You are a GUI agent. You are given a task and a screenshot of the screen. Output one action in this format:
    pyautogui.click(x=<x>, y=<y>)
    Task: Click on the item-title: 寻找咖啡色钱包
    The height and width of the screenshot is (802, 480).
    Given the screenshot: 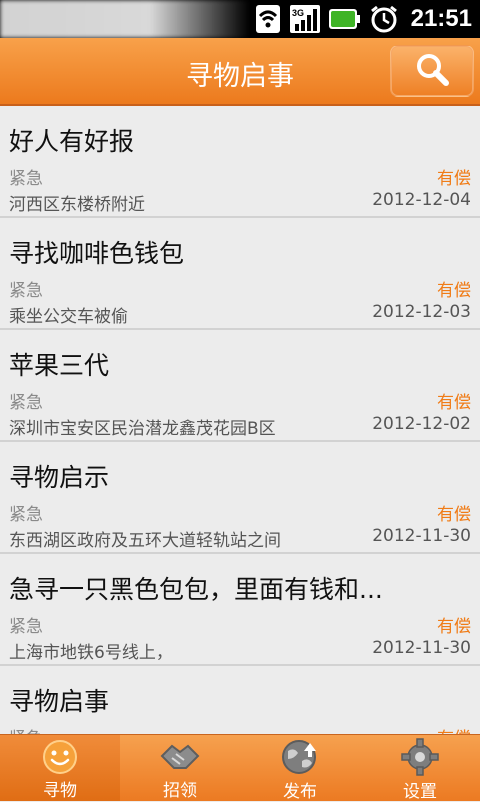 What is the action you would take?
    pyautogui.click(x=97, y=253)
    